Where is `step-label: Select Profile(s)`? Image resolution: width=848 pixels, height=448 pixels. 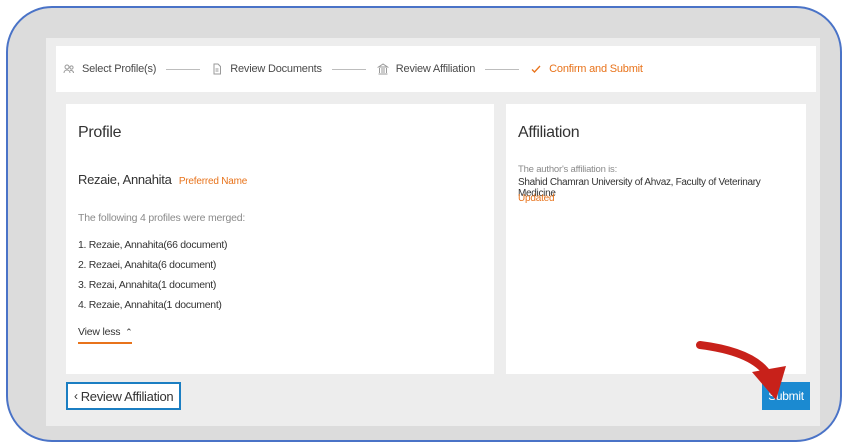
step-label: Select Profile(s) is located at coordinates (119, 69).